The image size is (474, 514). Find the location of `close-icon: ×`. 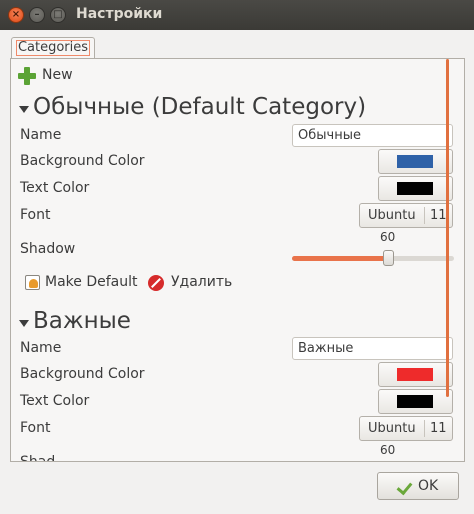

close-icon: × is located at coordinates (16, 14).